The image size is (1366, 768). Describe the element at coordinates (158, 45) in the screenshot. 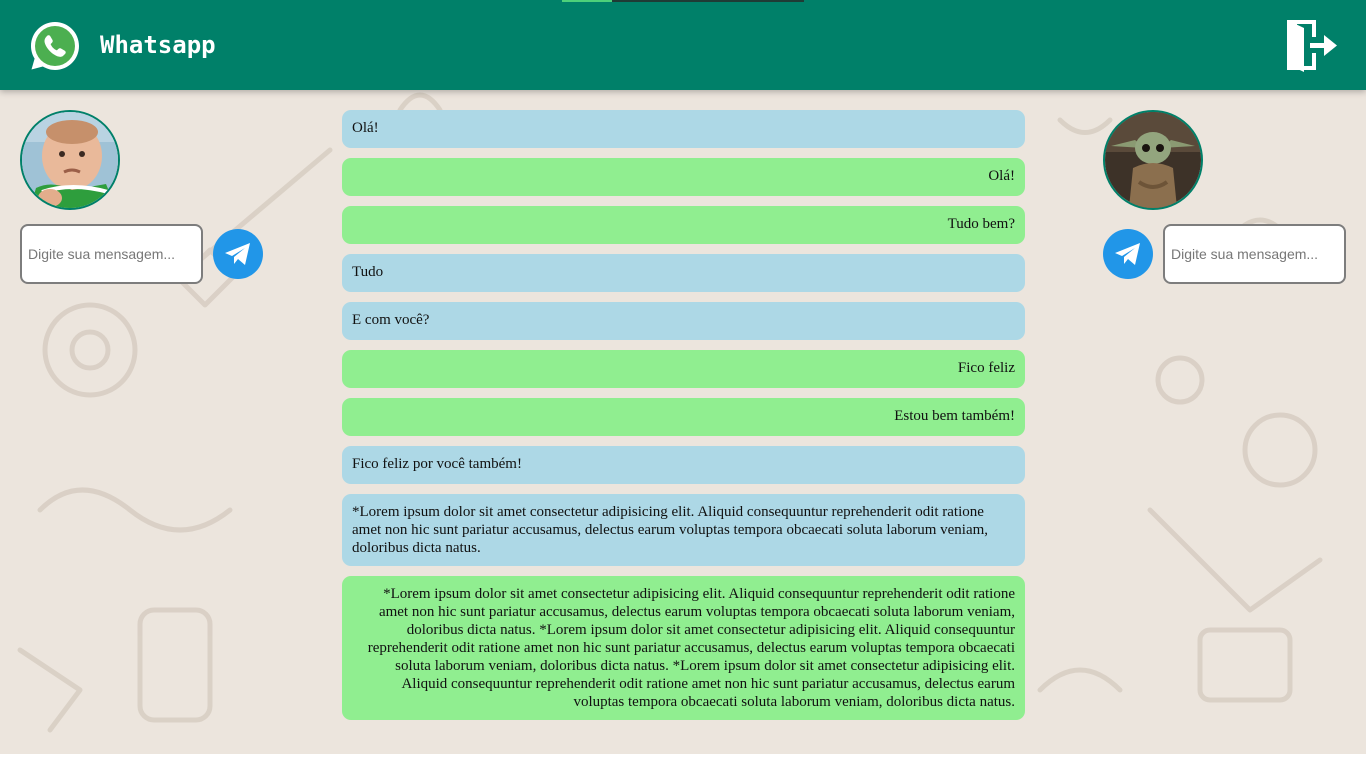

I see `app-title: Whatsapp` at that location.